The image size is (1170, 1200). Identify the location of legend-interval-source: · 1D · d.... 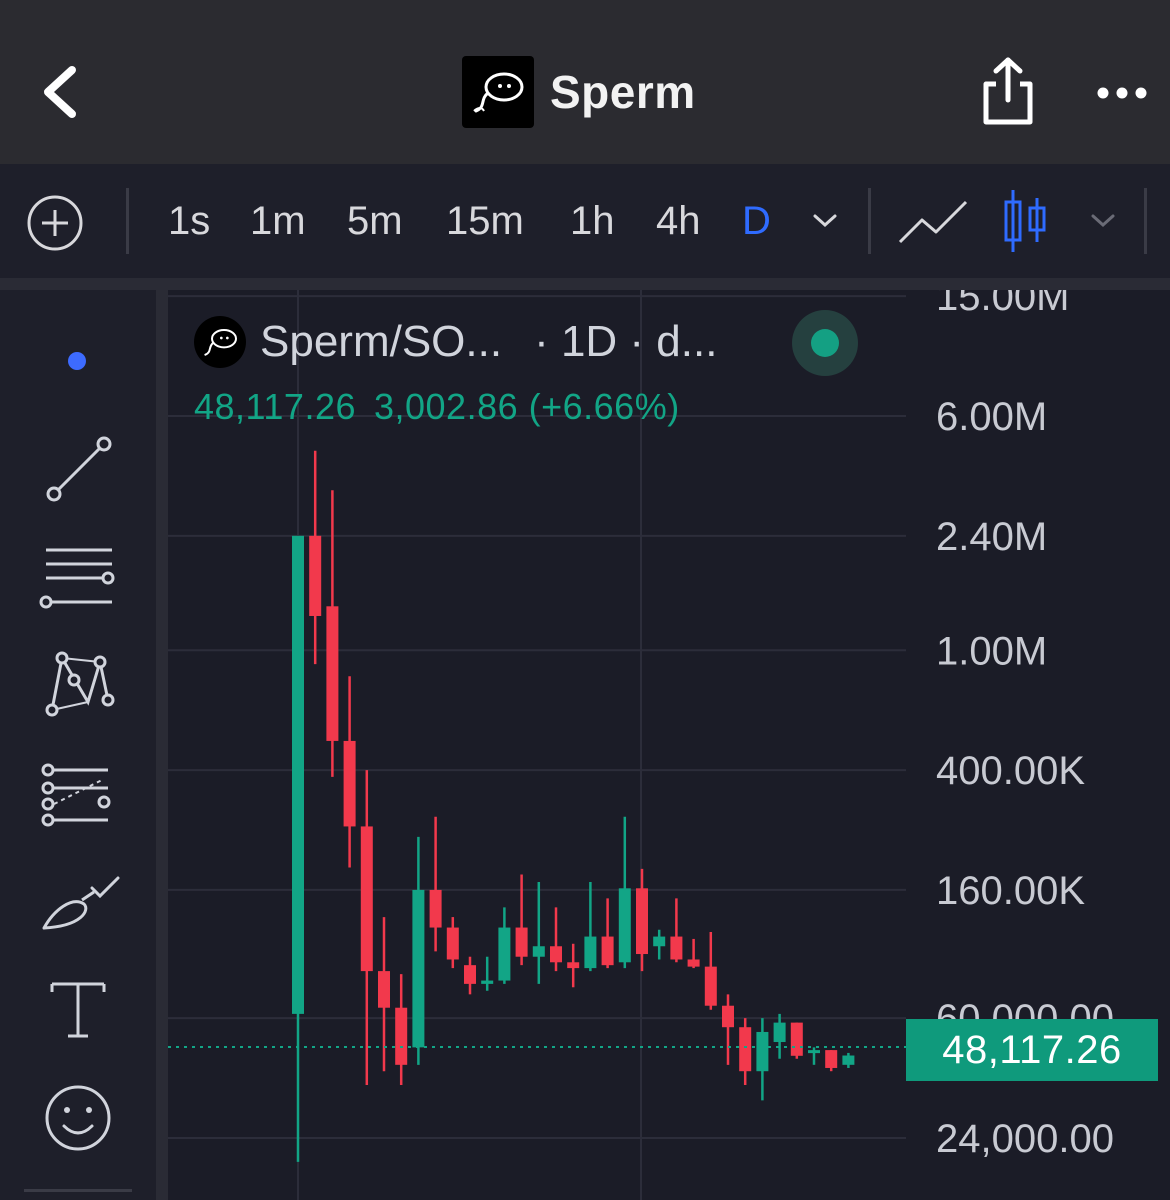
(626, 341).